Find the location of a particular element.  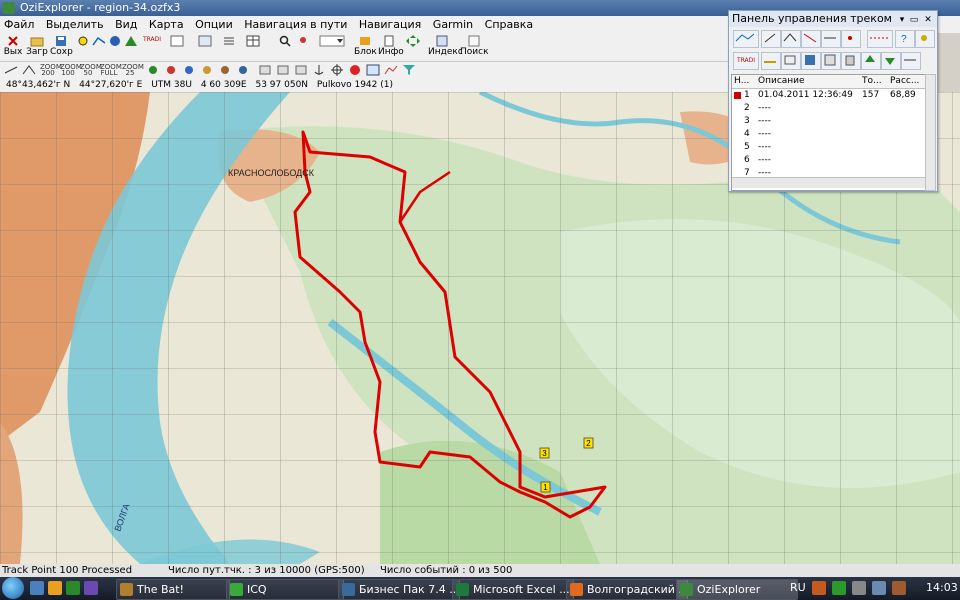

panel-down-button is located at coordinates (891, 61).